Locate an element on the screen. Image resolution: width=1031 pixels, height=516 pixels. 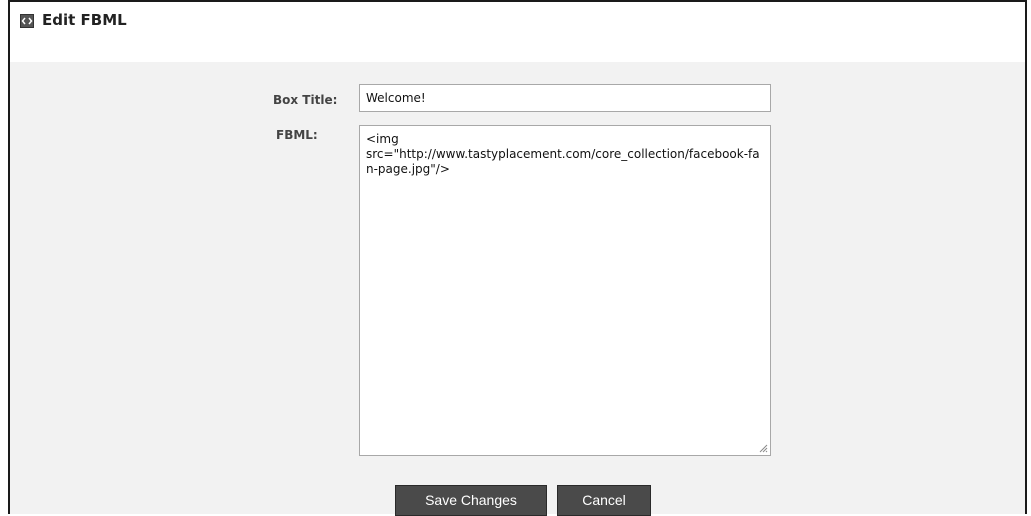
panel-header: Edit FBML is located at coordinates (517, 32).